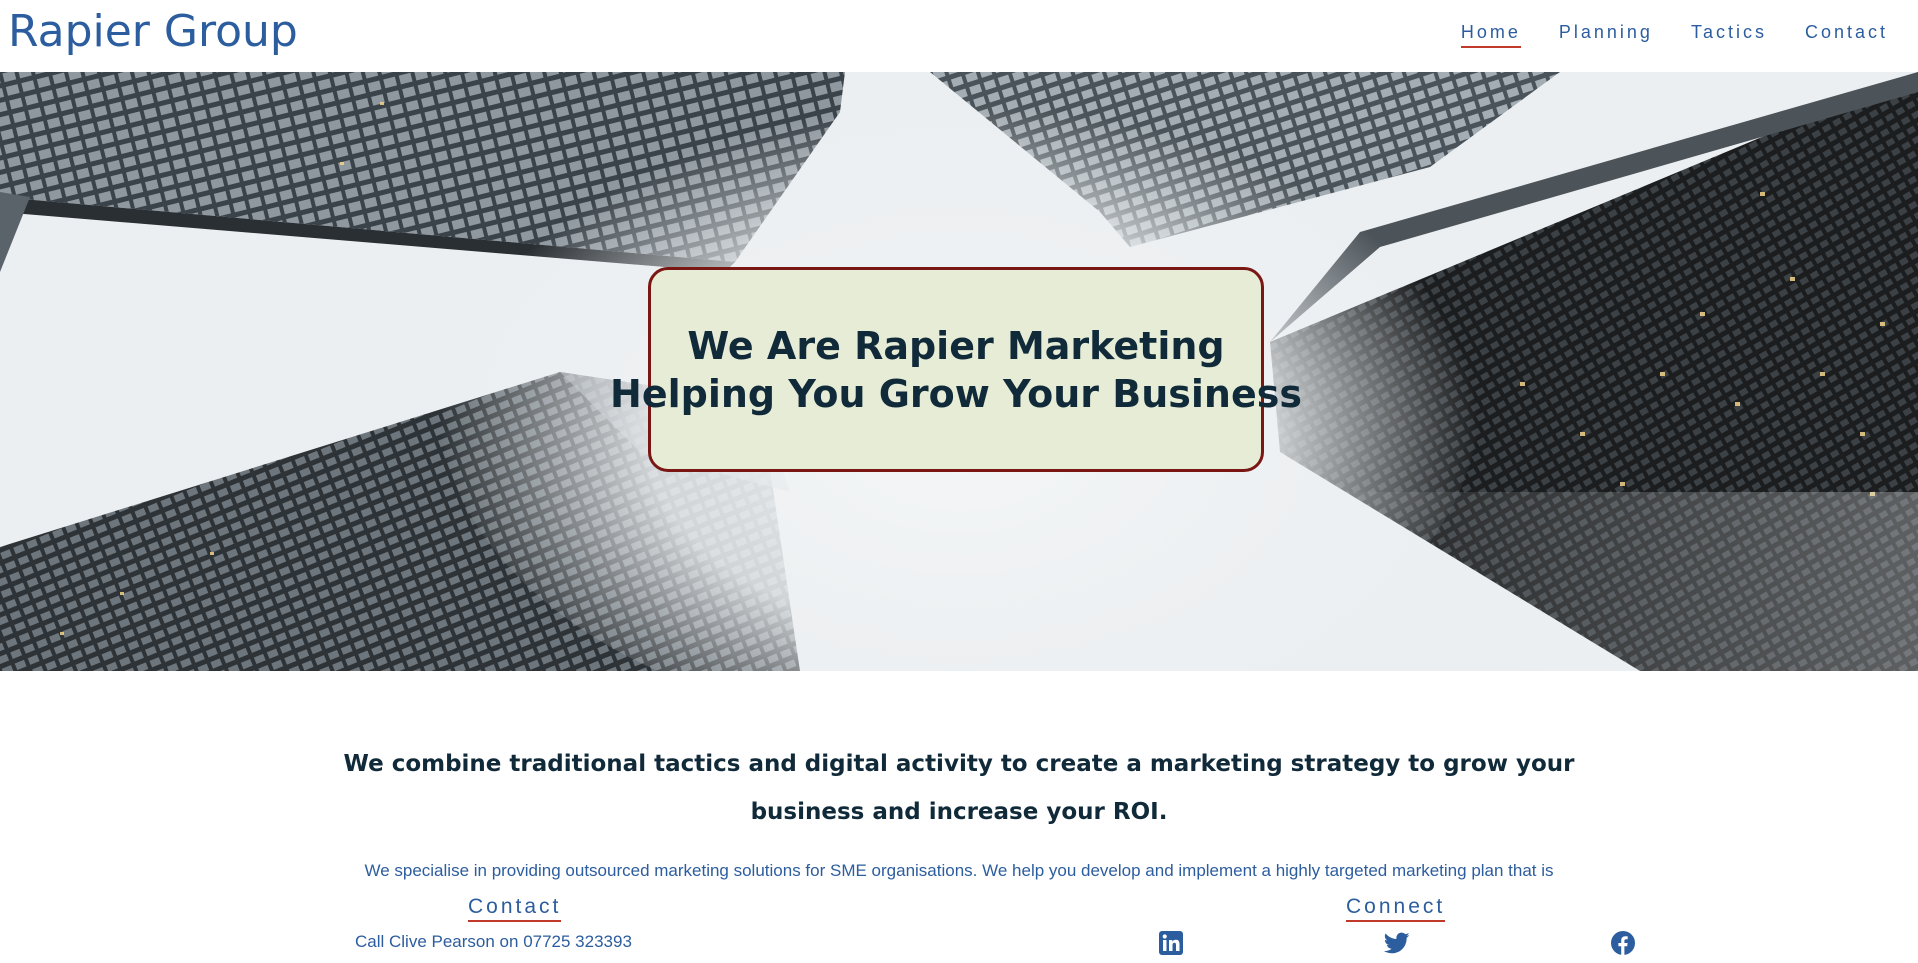  Describe the element at coordinates (1606, 35) in the screenshot. I see `nav-planning: Planning` at that location.